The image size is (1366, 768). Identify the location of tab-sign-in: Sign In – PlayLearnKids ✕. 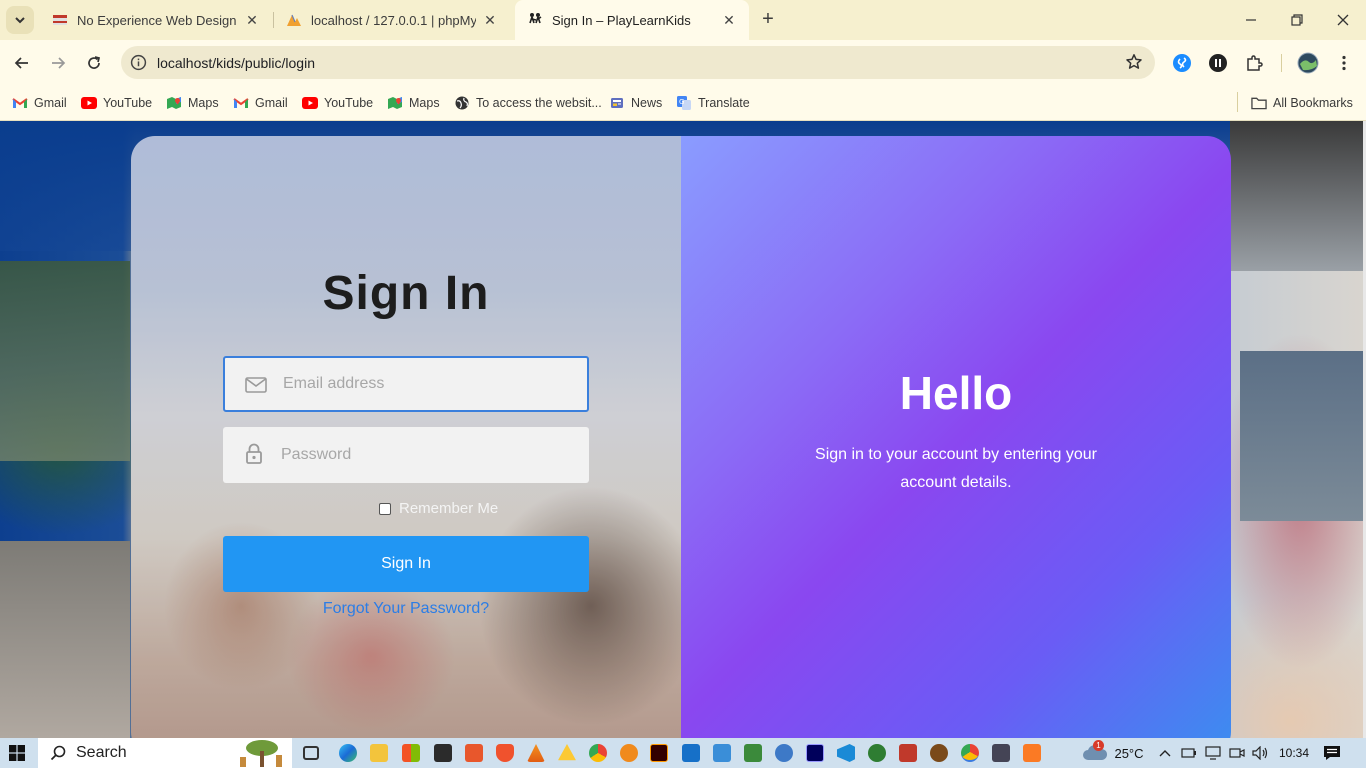
(632, 20).